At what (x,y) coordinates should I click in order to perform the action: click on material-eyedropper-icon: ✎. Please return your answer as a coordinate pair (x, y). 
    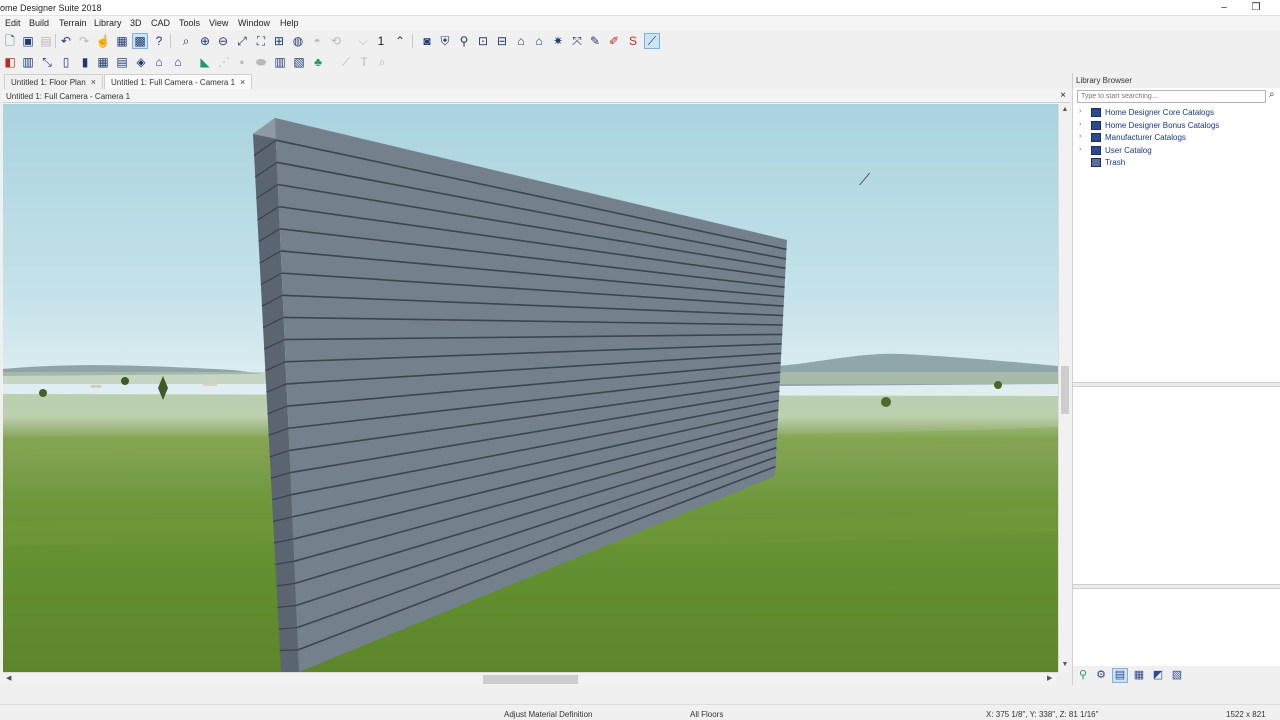
    Looking at the image, I should click on (595, 41).